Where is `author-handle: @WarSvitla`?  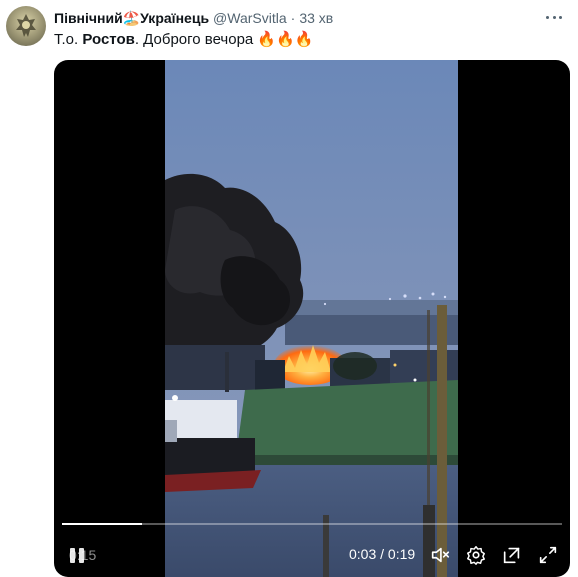 author-handle: @WarSvitla is located at coordinates (250, 18).